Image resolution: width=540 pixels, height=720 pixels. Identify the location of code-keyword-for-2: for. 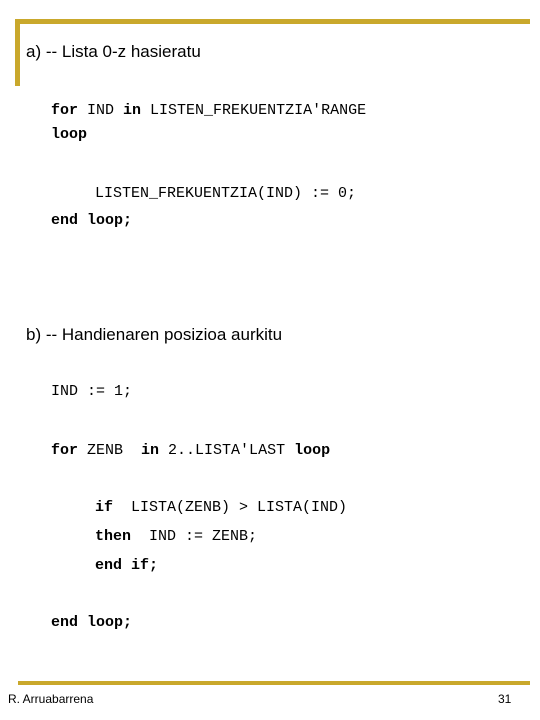
(65, 450).